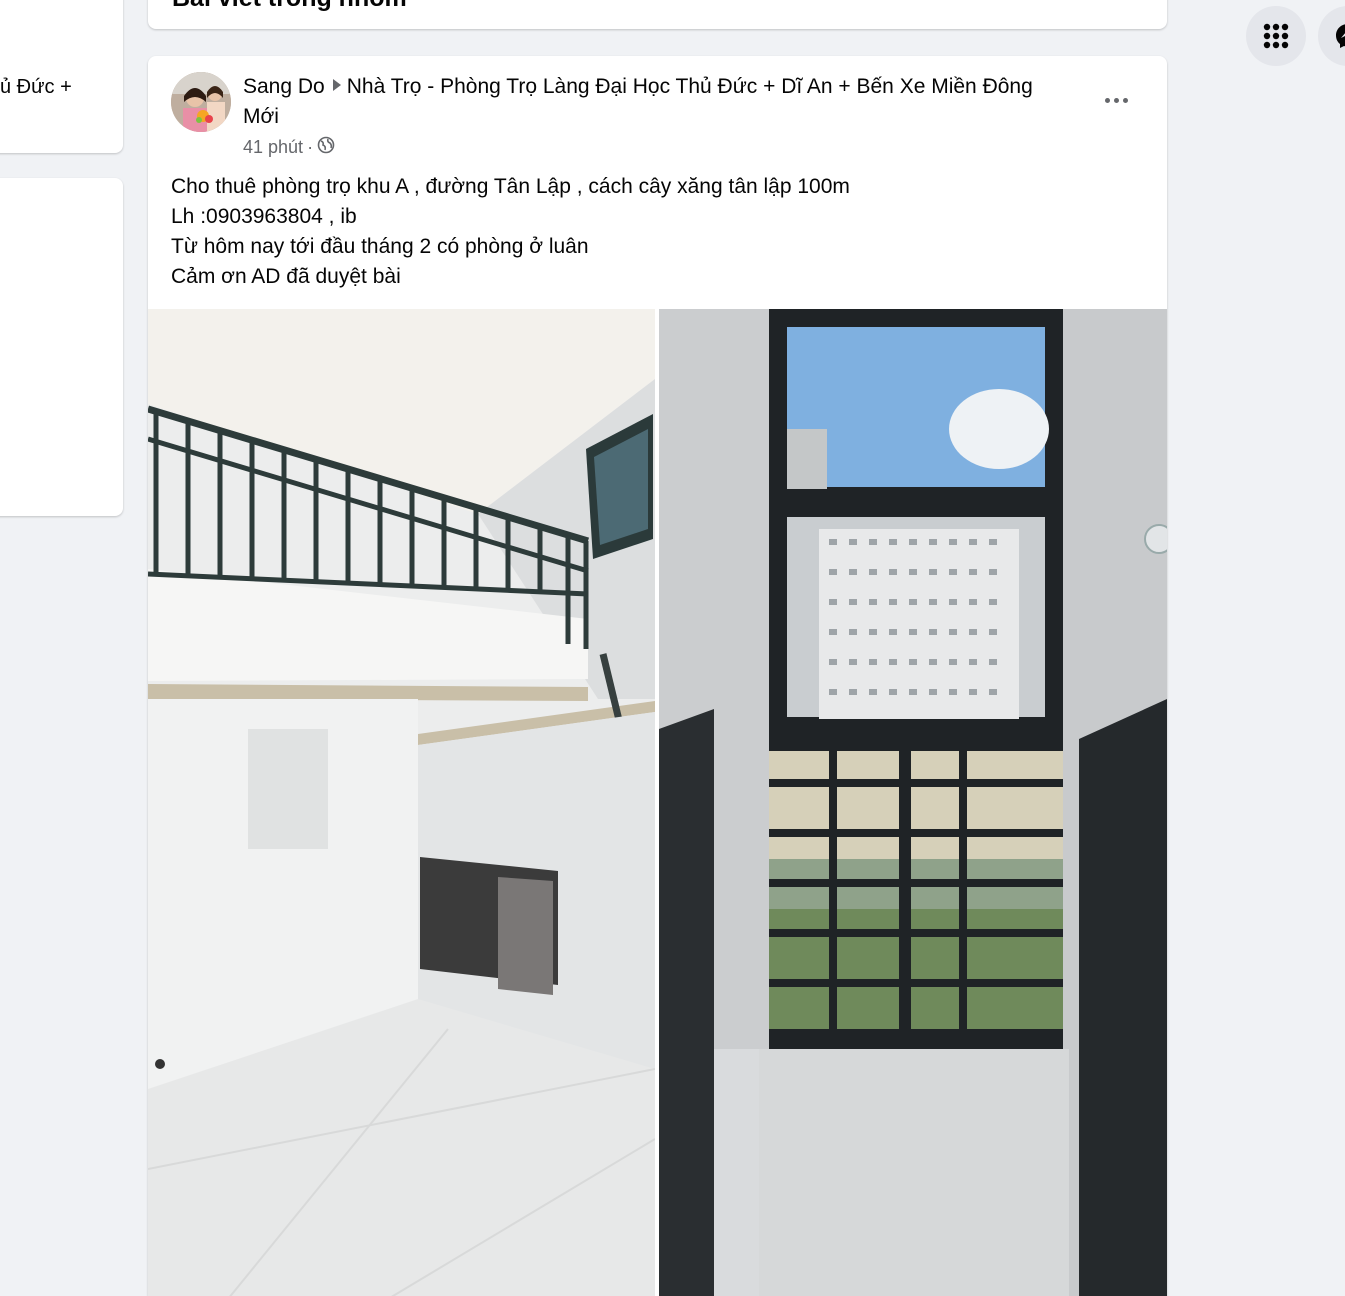 The height and width of the screenshot is (1296, 1345). I want to click on grid-menu-icon, so click(1276, 36).